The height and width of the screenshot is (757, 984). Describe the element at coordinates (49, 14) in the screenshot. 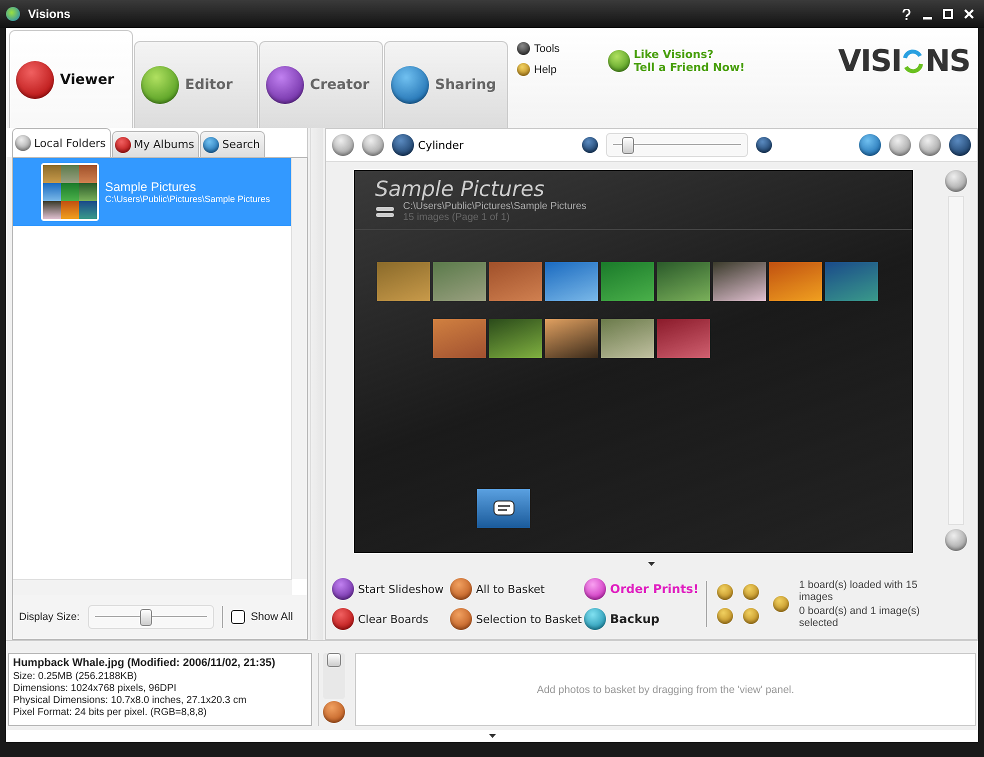

I see `window-title: Visions` at that location.